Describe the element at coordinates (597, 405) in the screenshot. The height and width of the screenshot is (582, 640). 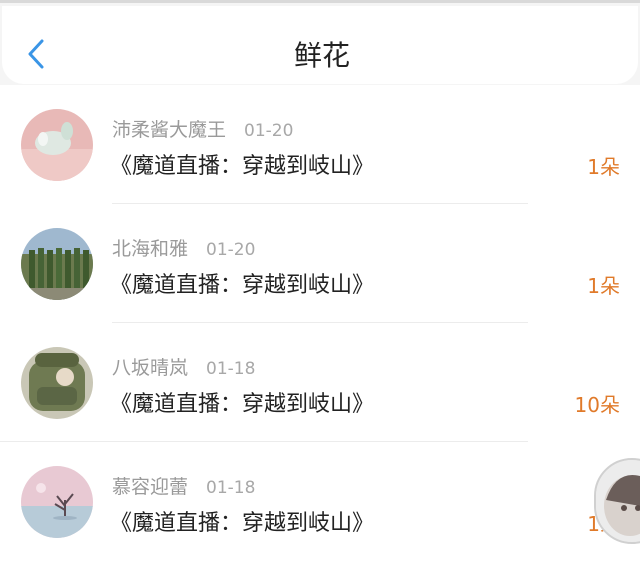
I see `flower-count: 10朵` at that location.